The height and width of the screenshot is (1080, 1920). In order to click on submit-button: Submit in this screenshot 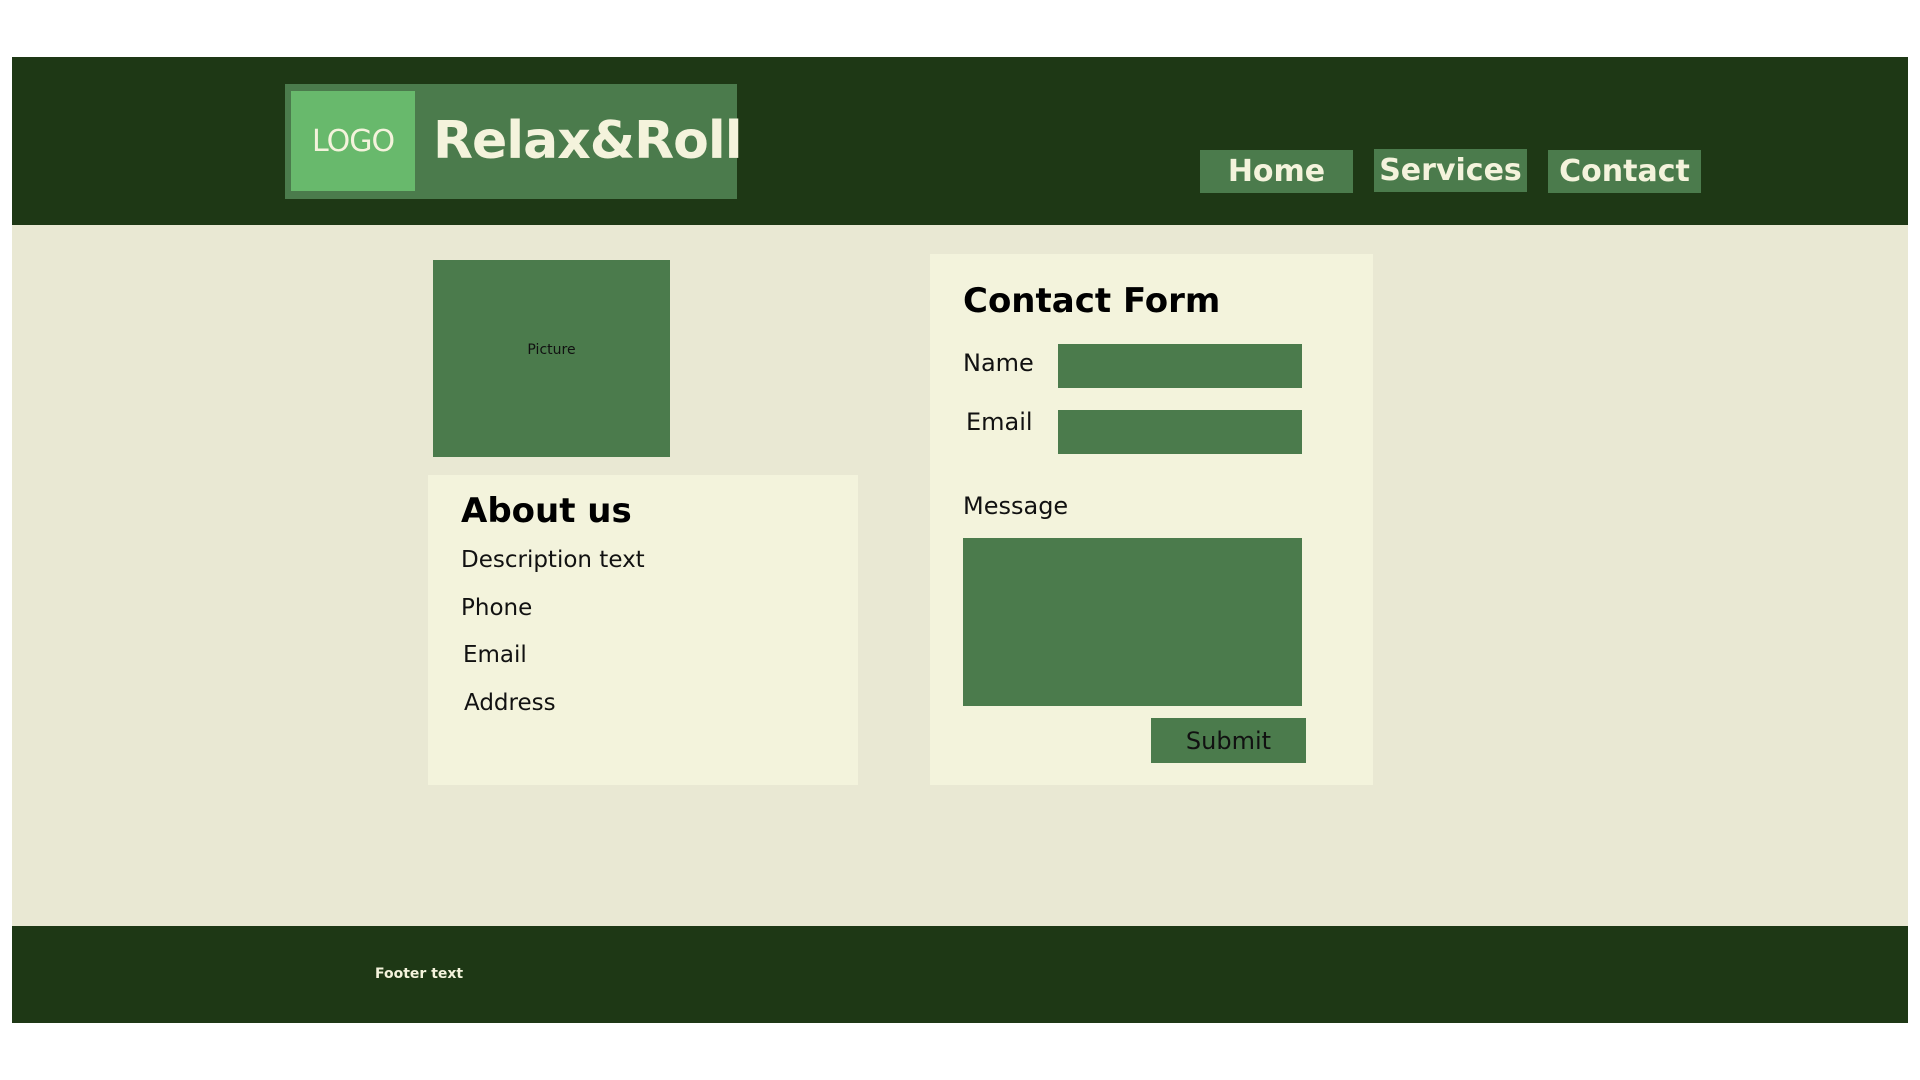, I will do `click(1228, 740)`.